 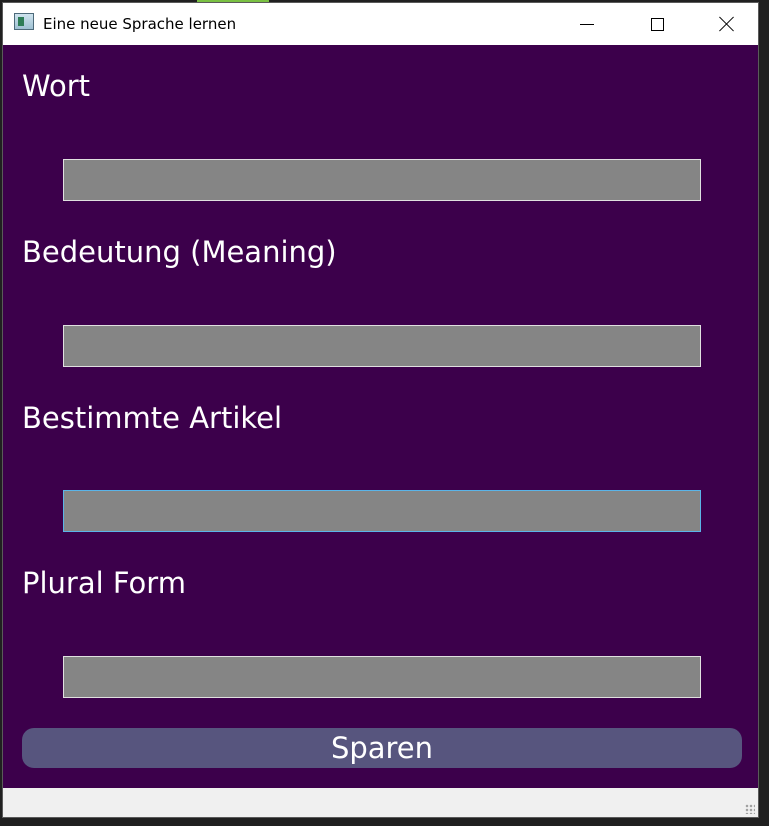 I want to click on artikel-label: Bestimmte Artikel, so click(x=152, y=418).